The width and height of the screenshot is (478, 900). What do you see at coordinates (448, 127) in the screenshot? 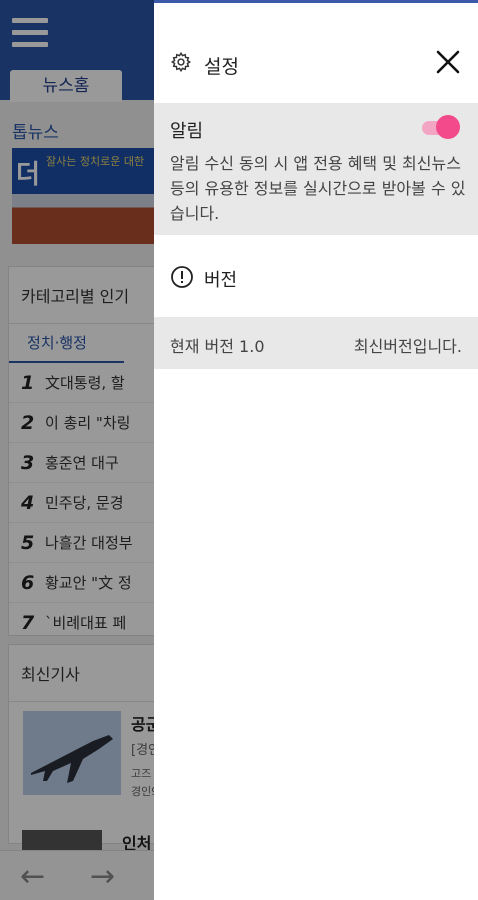
I see `toggle-knob` at bounding box center [448, 127].